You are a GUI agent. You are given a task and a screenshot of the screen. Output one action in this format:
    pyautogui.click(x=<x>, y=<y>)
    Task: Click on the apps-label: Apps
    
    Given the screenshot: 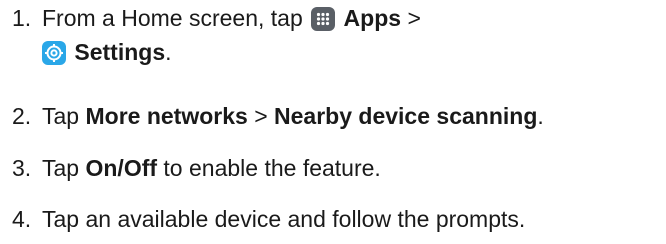 What is the action you would take?
    pyautogui.click(x=372, y=18)
    